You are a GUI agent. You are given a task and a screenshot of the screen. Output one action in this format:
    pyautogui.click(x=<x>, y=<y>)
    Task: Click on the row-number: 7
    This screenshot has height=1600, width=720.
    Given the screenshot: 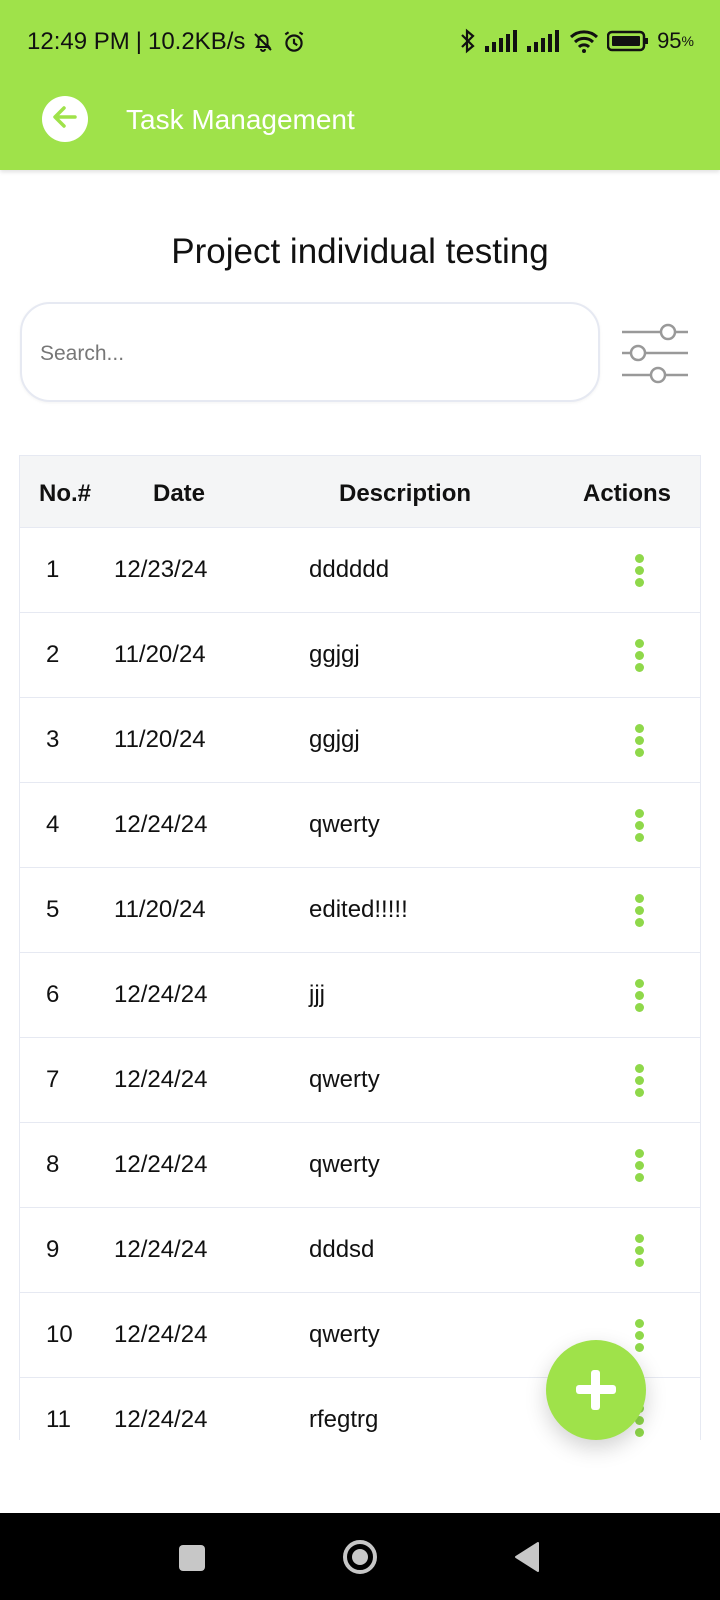 What is the action you would take?
    pyautogui.click(x=53, y=1079)
    